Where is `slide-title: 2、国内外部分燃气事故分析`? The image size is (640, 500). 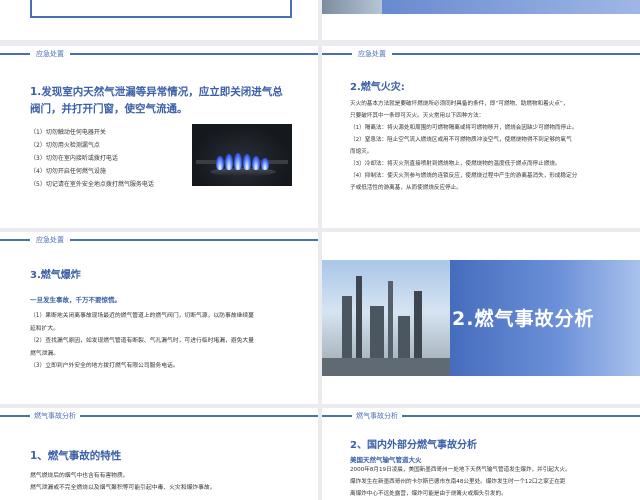 slide-title: 2、国内外部分燃气事故分析 is located at coordinates (413, 445).